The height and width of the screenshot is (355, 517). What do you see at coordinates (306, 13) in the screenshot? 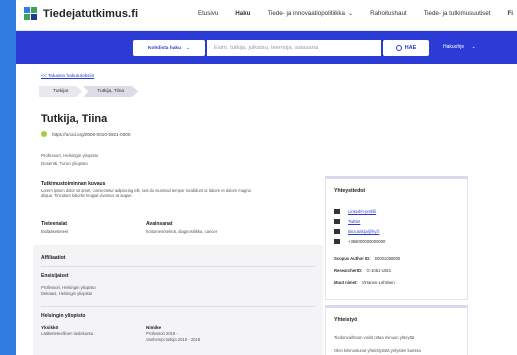
I see `nav-item-policy-label: Tiede- ja innovaatiopolitiikka` at bounding box center [306, 13].